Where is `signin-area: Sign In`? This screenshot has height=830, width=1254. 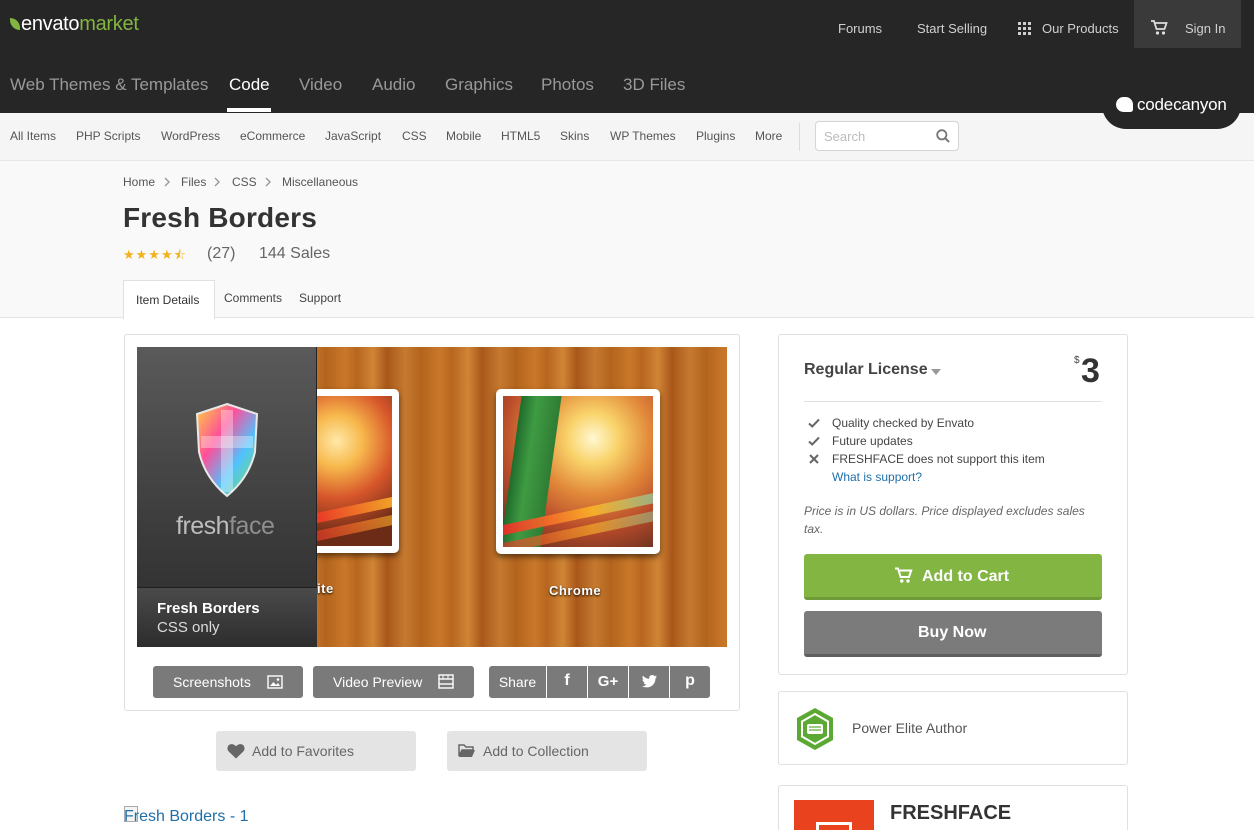
signin-area: Sign In is located at coordinates (1187, 24).